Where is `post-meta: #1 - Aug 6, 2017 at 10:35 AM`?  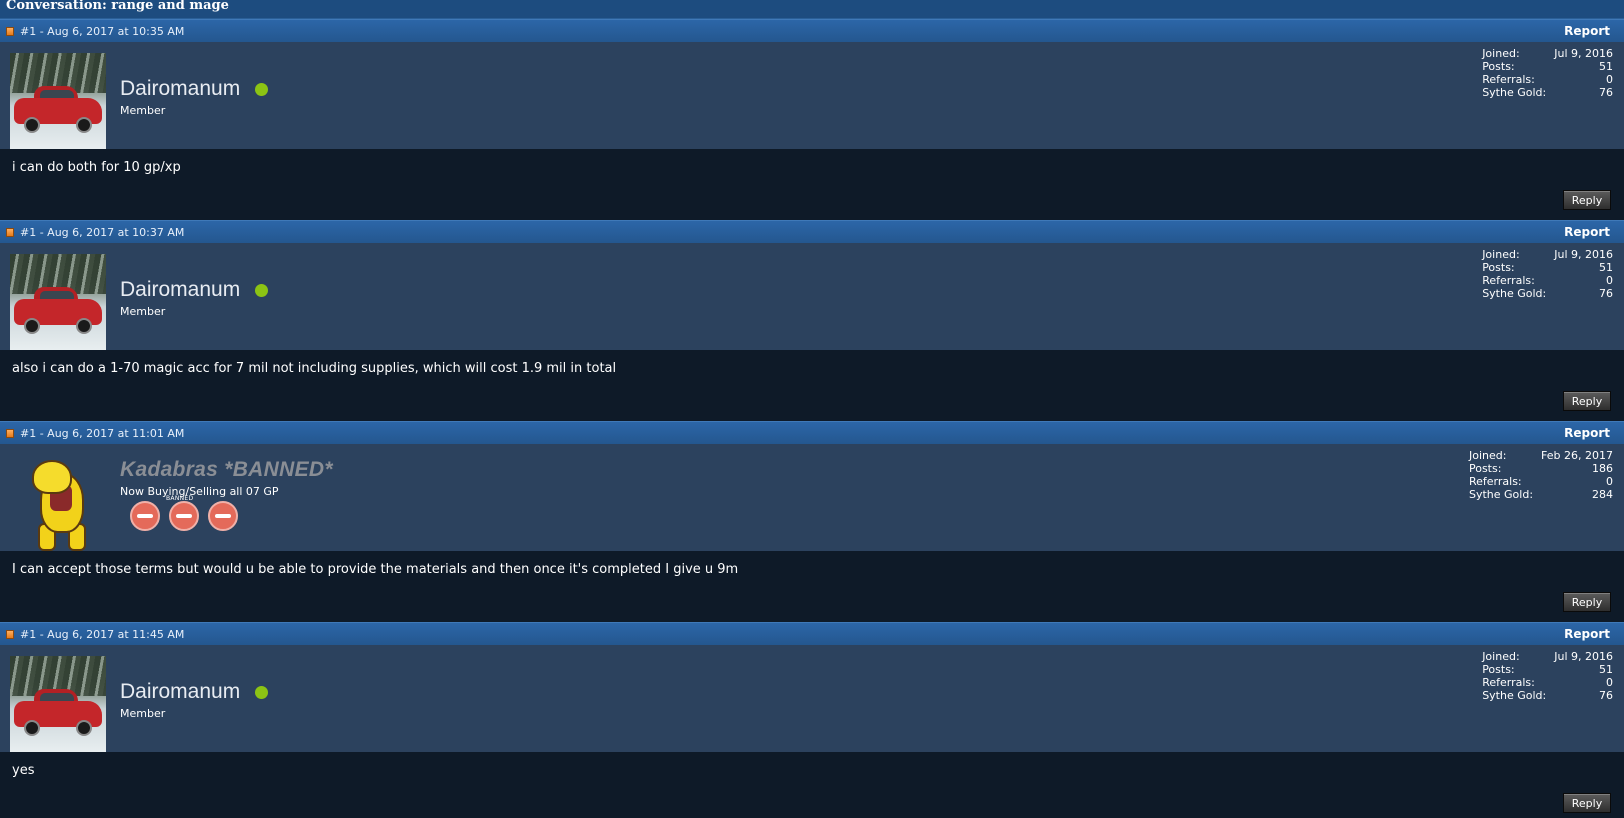
post-meta: #1 - Aug 6, 2017 at 10:35 AM is located at coordinates (102, 31).